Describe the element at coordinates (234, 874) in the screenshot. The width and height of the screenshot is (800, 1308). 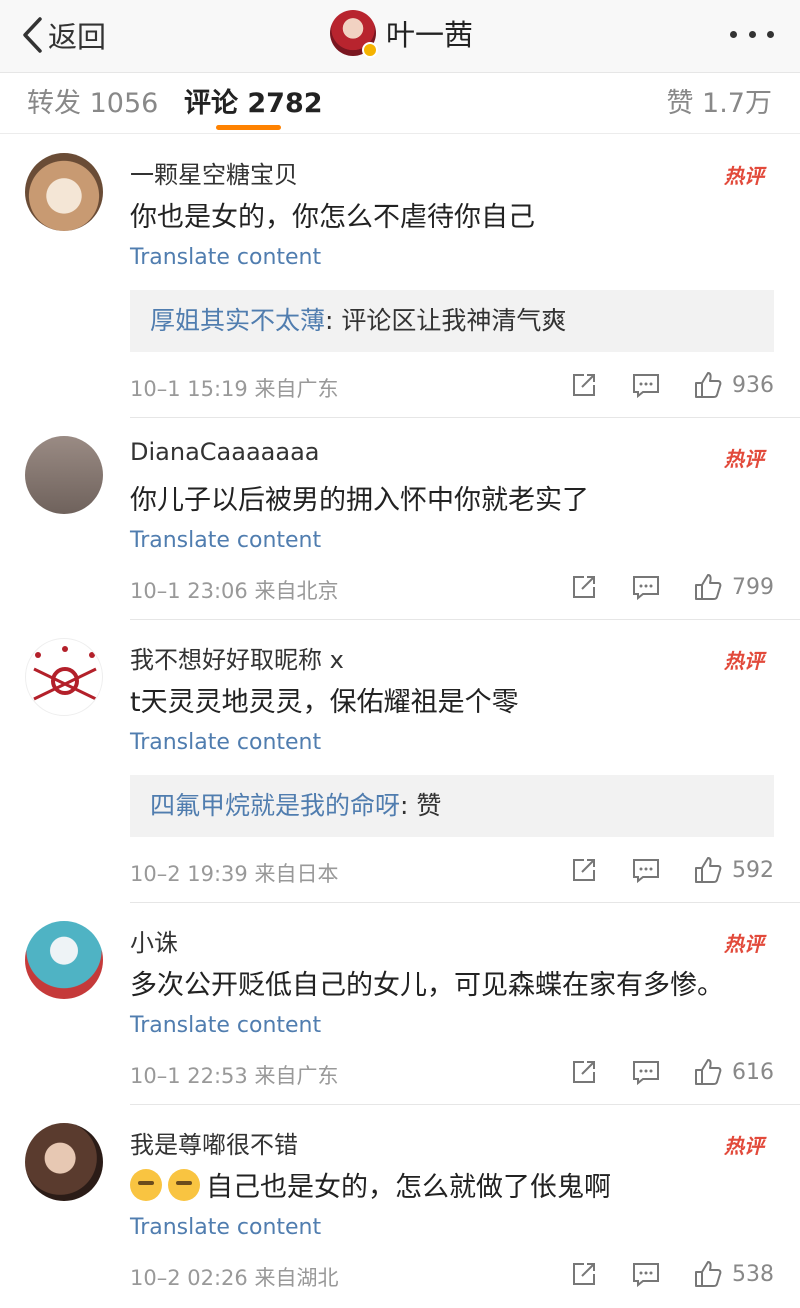
I see `comment-meta: 10–2 19:39 来自日本` at that location.